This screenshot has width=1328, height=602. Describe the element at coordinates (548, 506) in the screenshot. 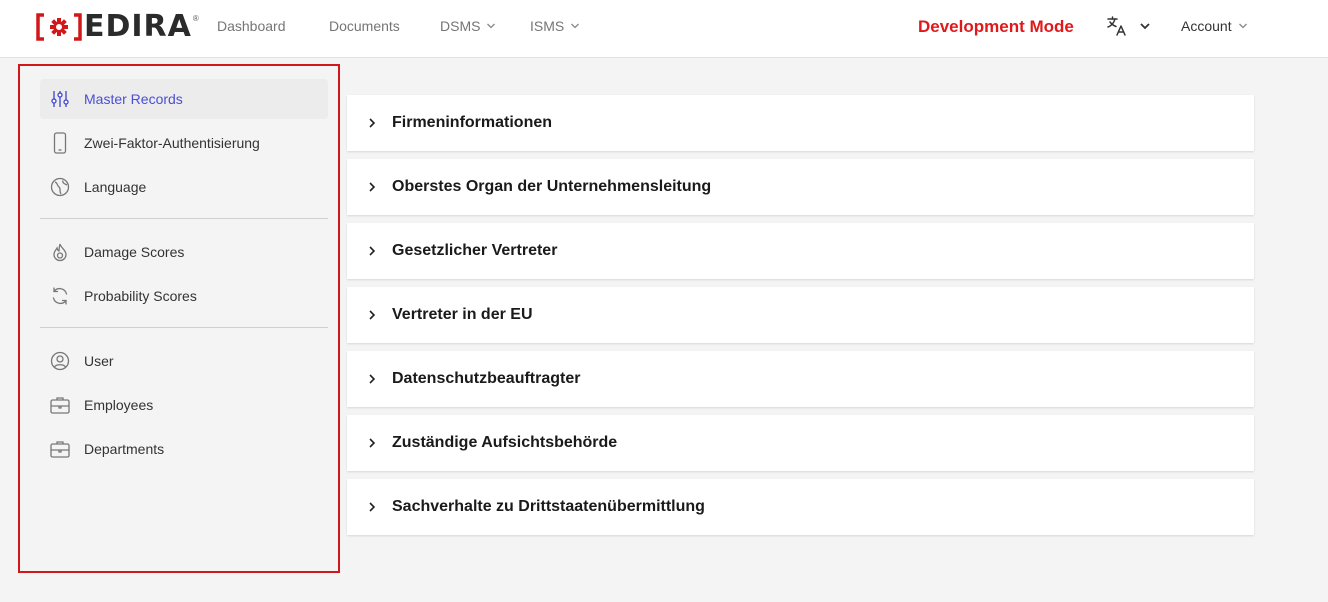

I see `accordion-label: Sachverhalte zu Drittstaatenübermittlung` at that location.